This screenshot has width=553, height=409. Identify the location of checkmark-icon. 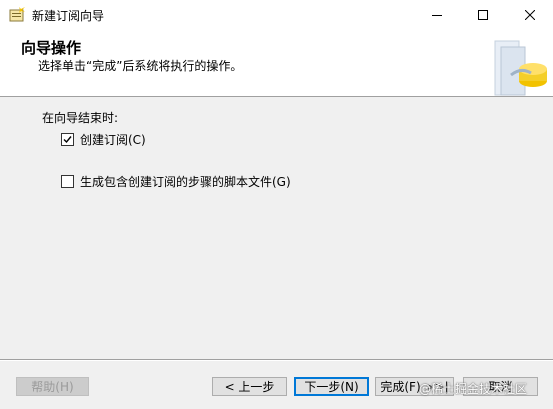
(67, 140).